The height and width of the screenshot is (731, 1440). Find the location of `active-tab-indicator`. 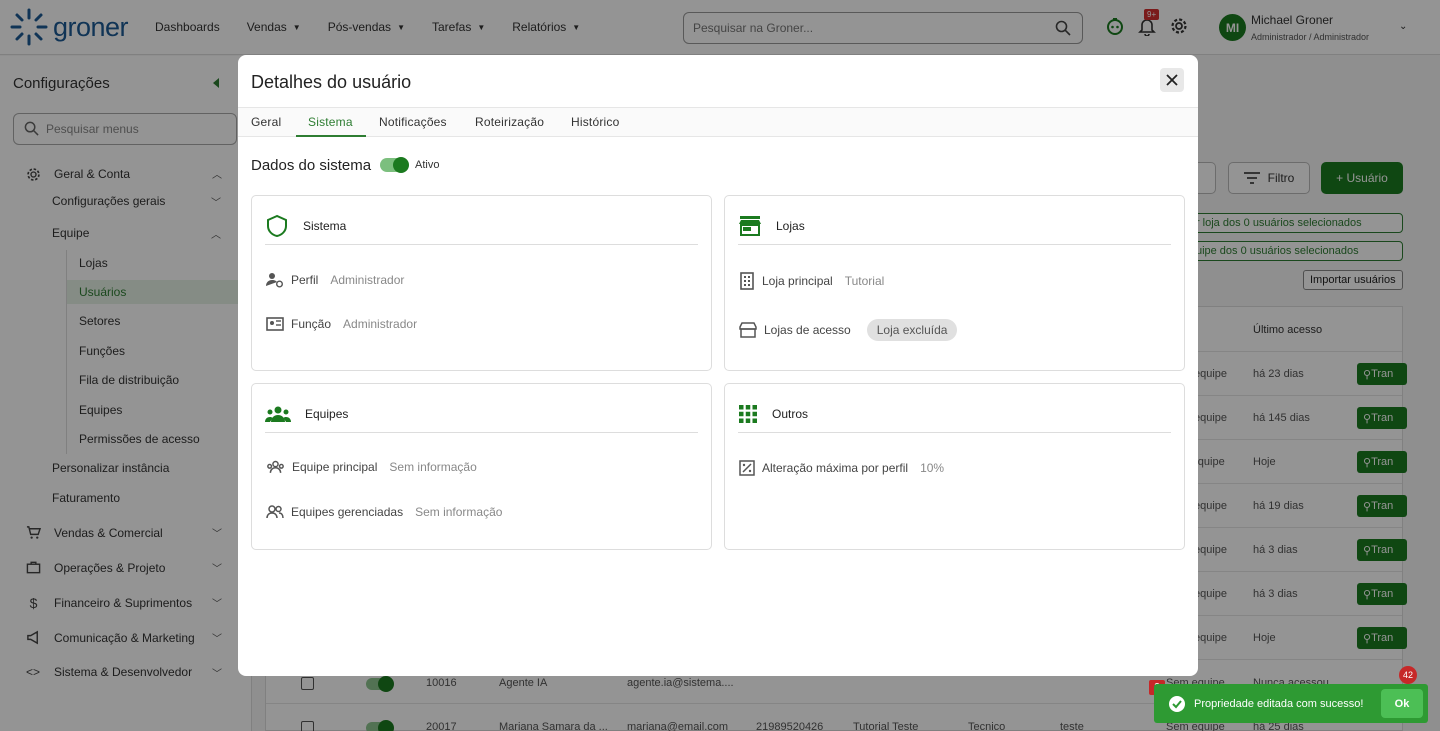

active-tab-indicator is located at coordinates (331, 136).